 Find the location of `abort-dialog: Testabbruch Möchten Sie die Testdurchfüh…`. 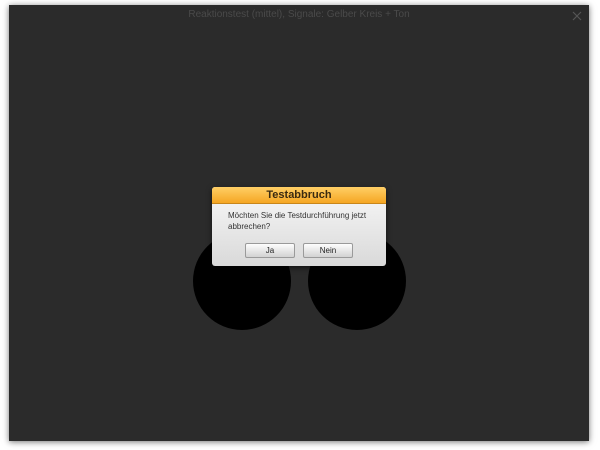

abort-dialog: Testabbruch Möchten Sie die Testdurchfüh… is located at coordinates (299, 226).